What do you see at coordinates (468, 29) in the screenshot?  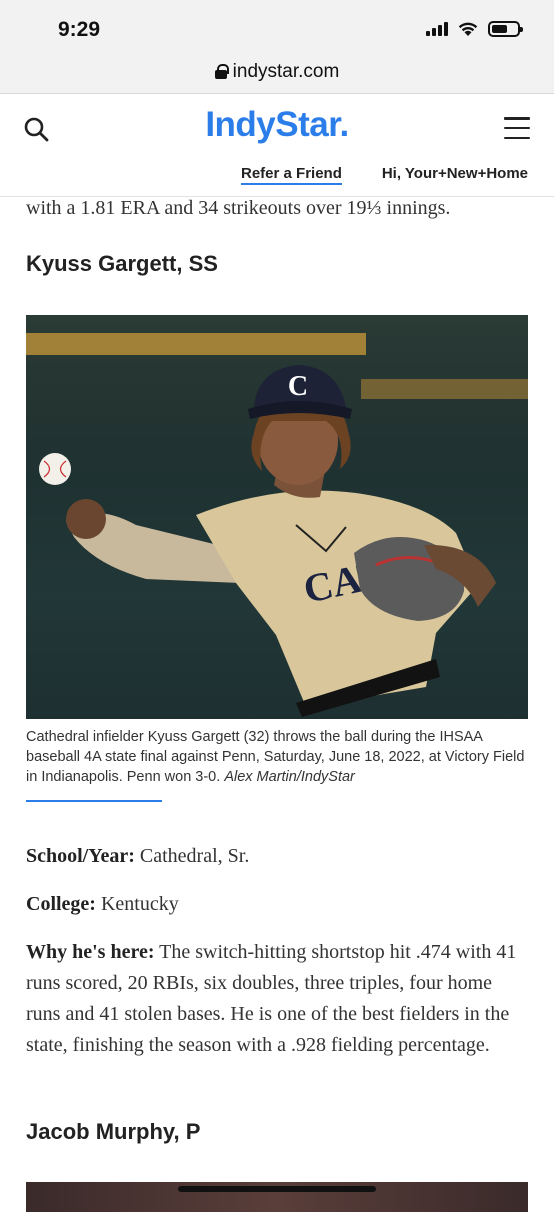 I see `wifi-icon` at bounding box center [468, 29].